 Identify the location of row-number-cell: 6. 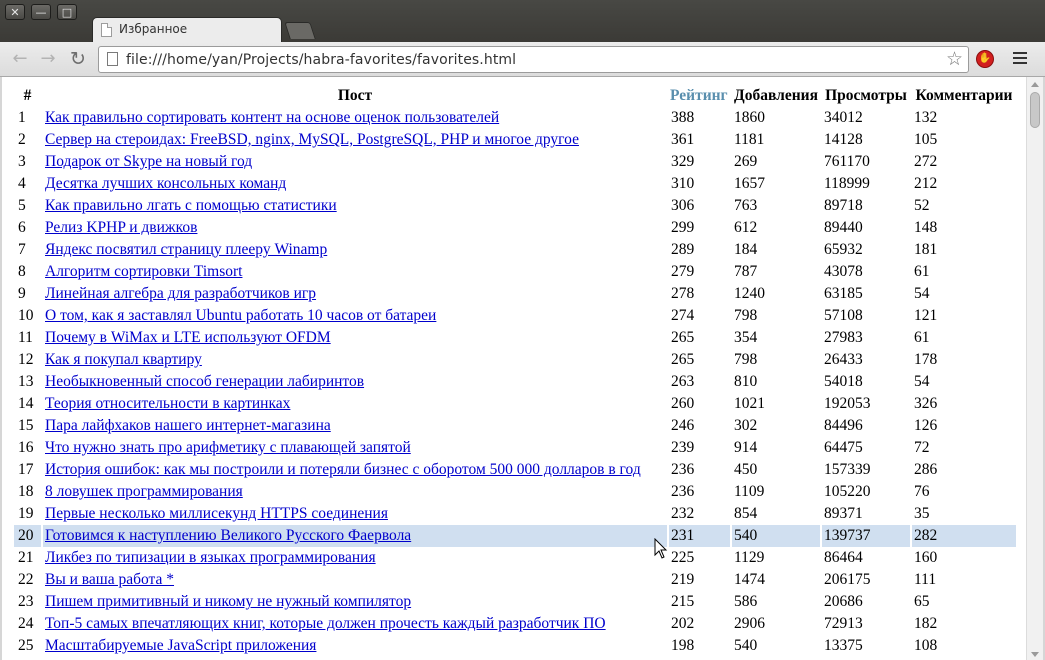
(22, 227).